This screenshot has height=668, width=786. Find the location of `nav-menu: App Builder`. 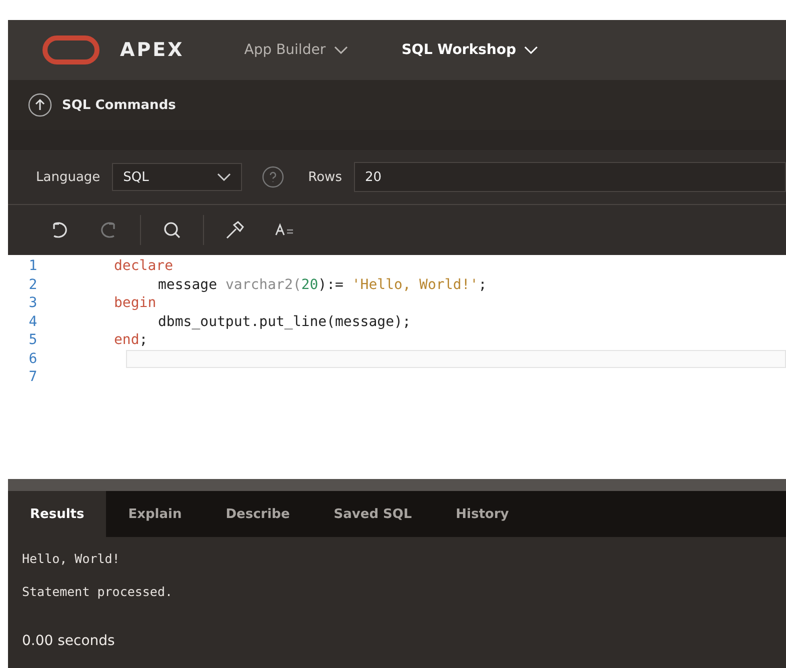

nav-menu: App Builder is located at coordinates (296, 50).